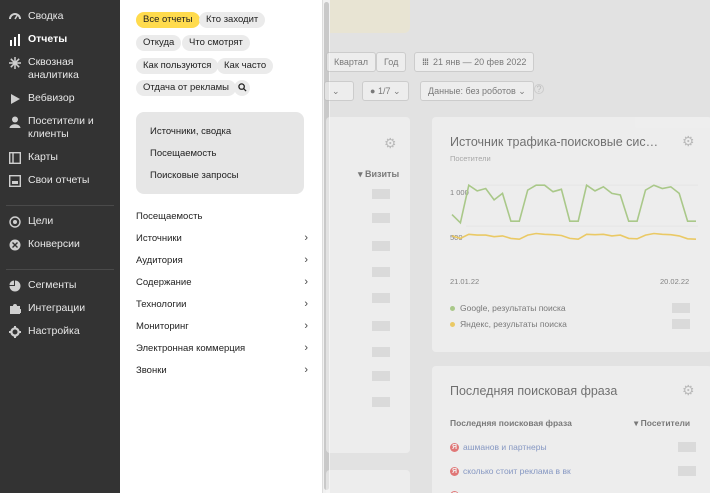 The width and height of the screenshot is (710, 493). What do you see at coordinates (539, 89) in the screenshot?
I see `help-icon: ?` at bounding box center [539, 89].